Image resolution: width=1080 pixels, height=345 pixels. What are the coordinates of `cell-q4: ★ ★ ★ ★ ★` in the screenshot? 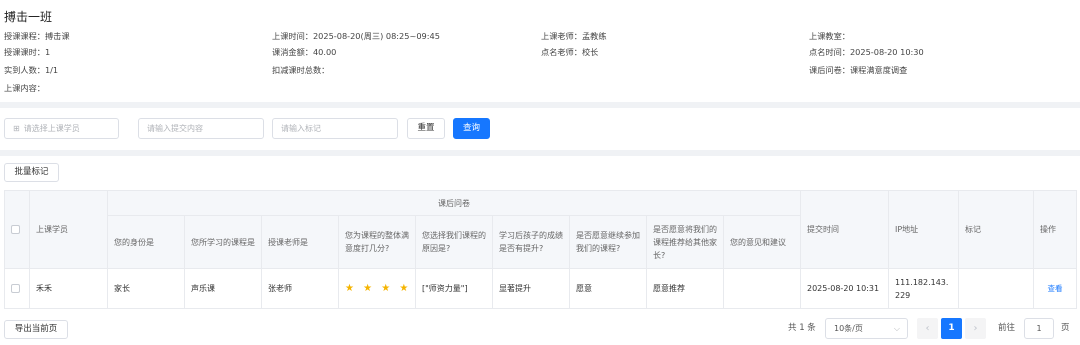 It's located at (377, 288).